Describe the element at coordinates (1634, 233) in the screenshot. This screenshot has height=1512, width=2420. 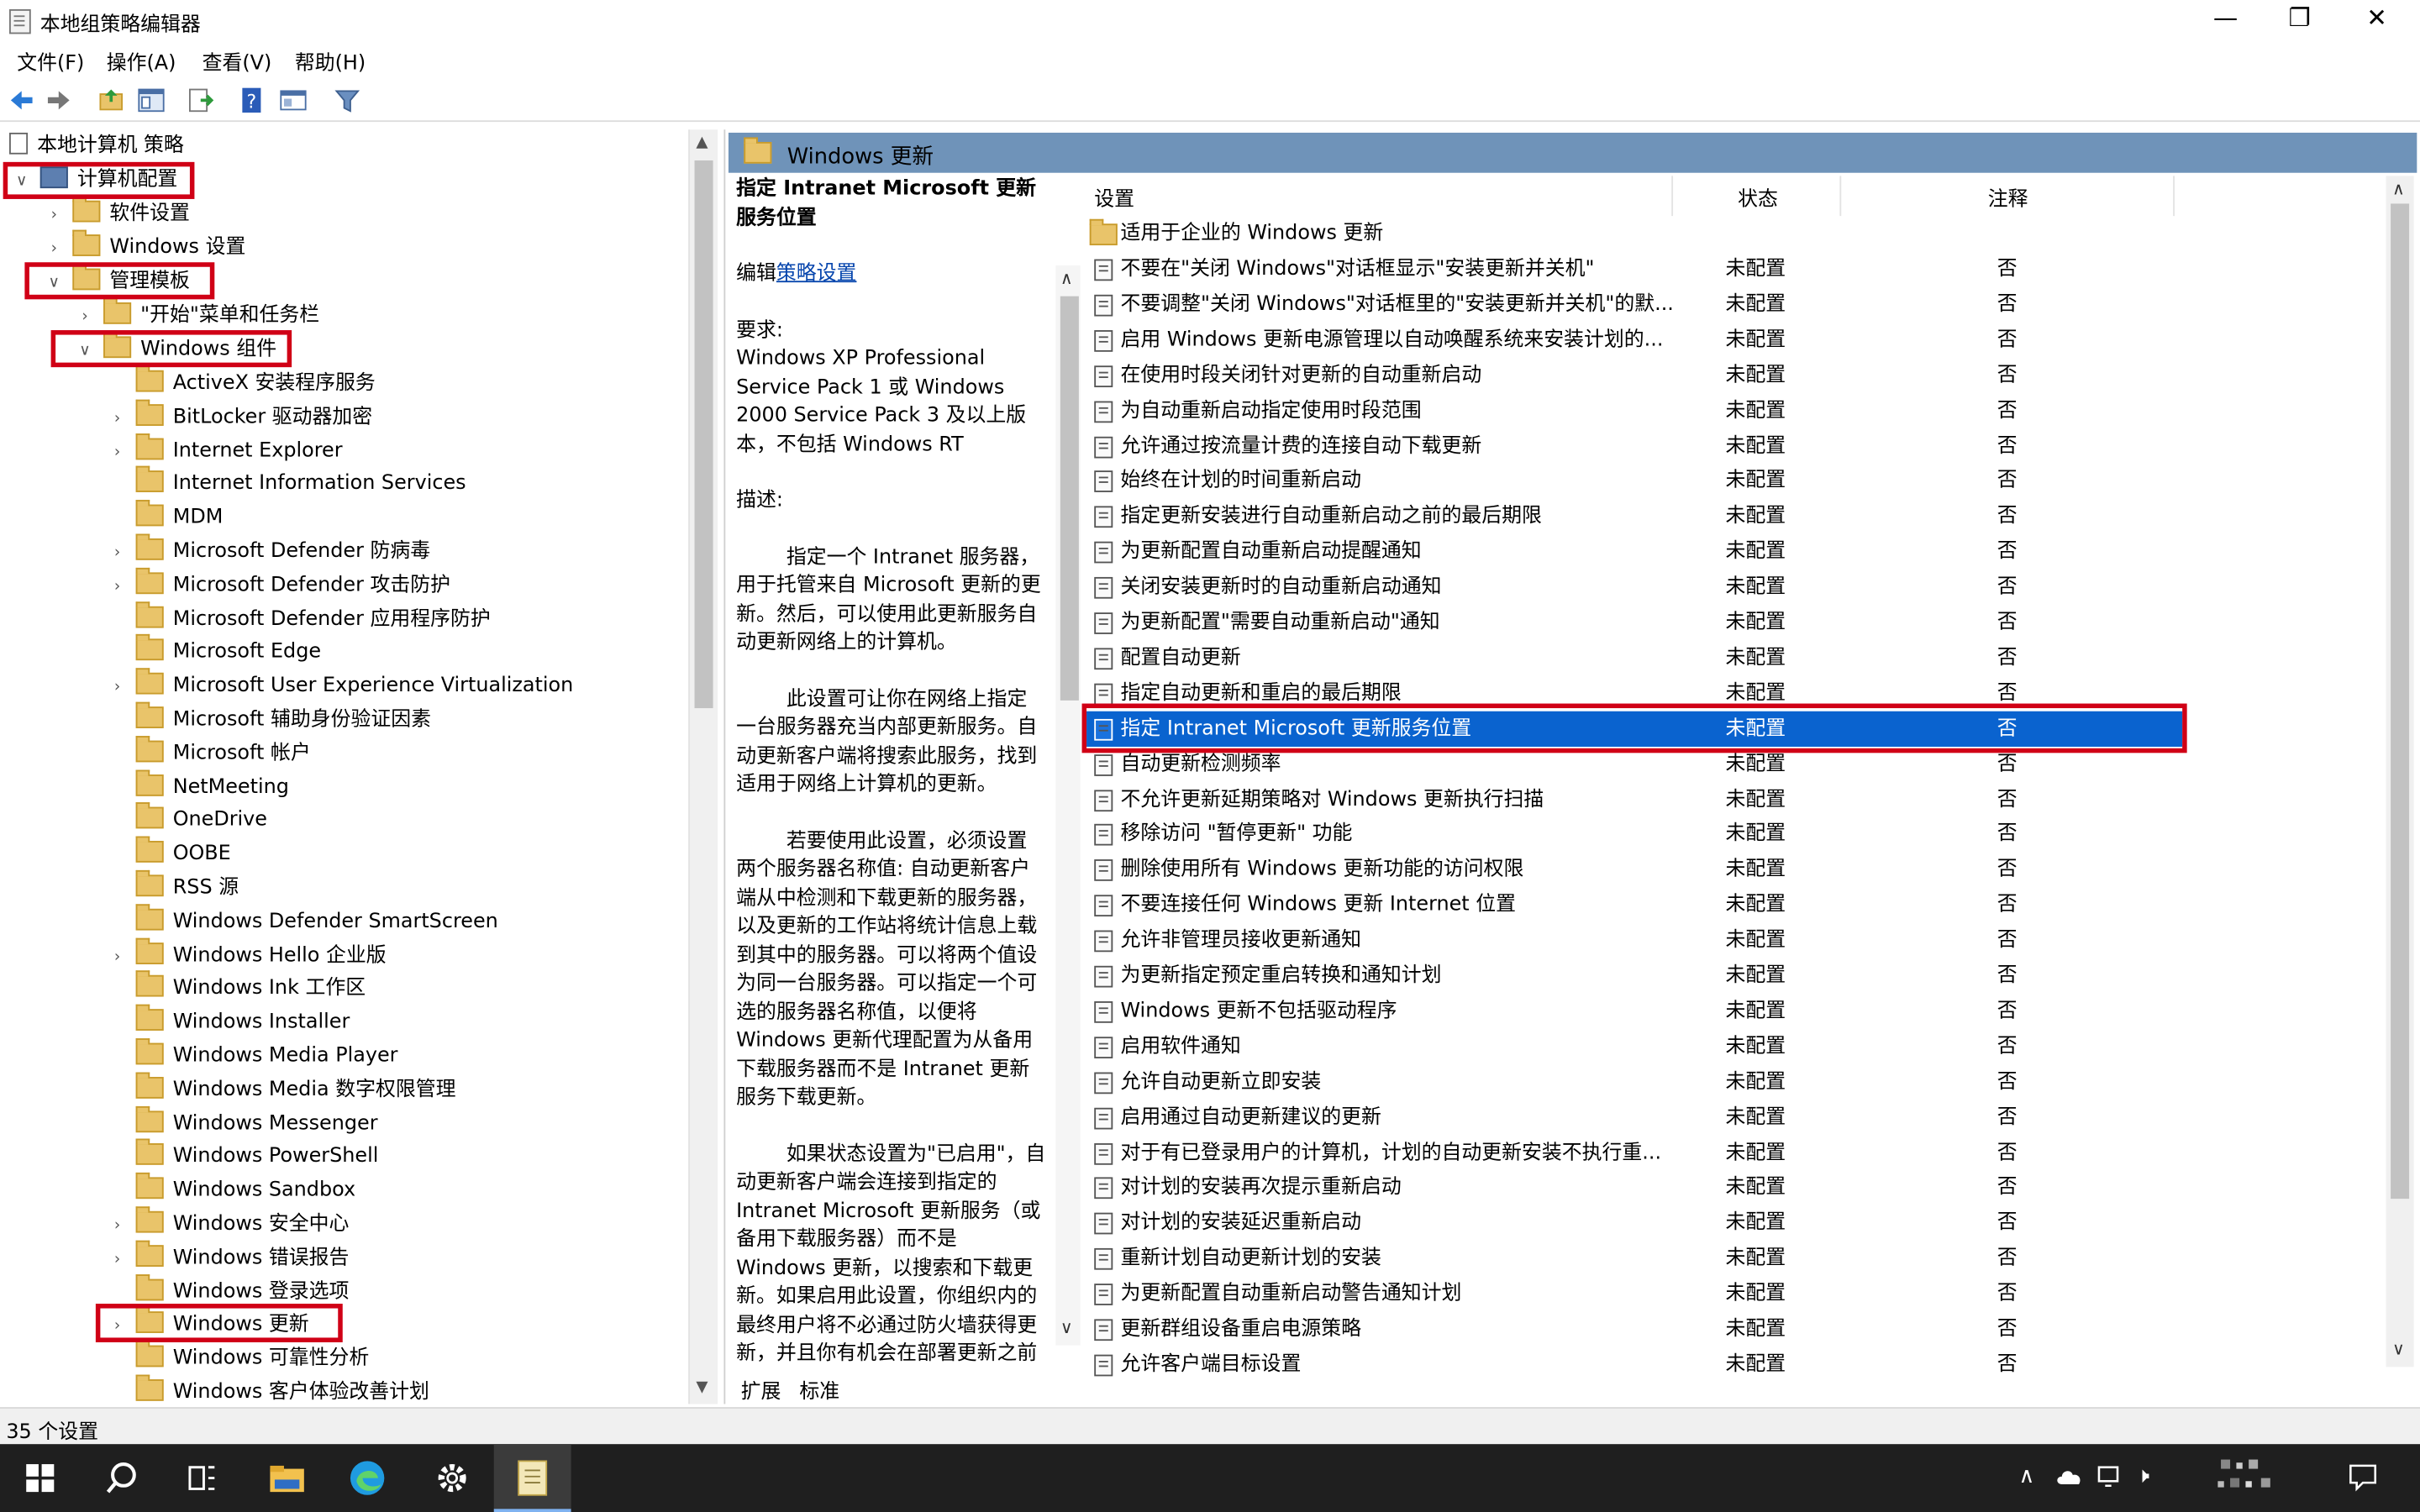
I see `list-folder-row: 适用于企业的 Windows 更新` at that location.